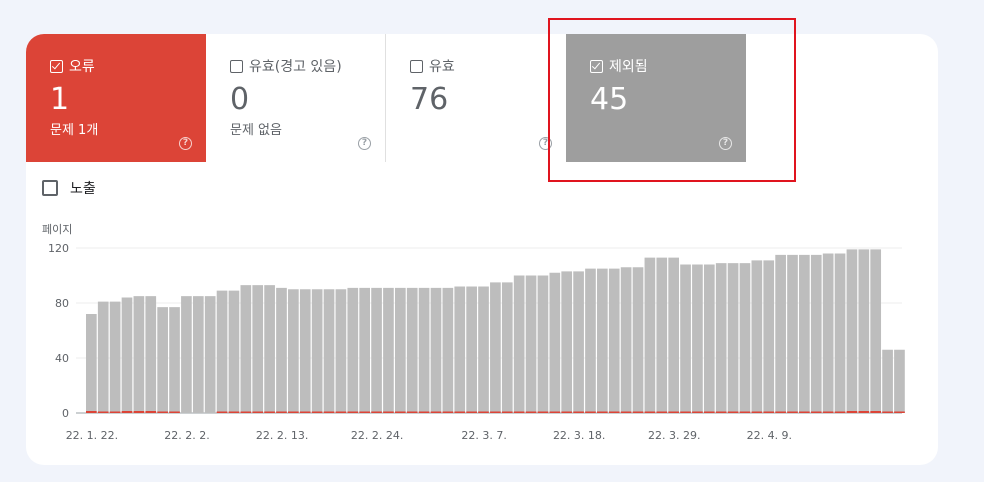 The width and height of the screenshot is (984, 482). Describe the element at coordinates (62, 303) in the screenshot. I see `y-tick-label: 80` at that location.